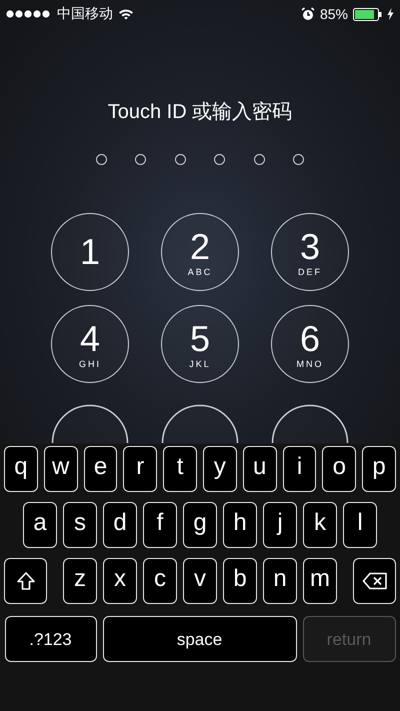 The width and height of the screenshot is (400, 711). I want to click on numbers-key: .?123, so click(50, 639).